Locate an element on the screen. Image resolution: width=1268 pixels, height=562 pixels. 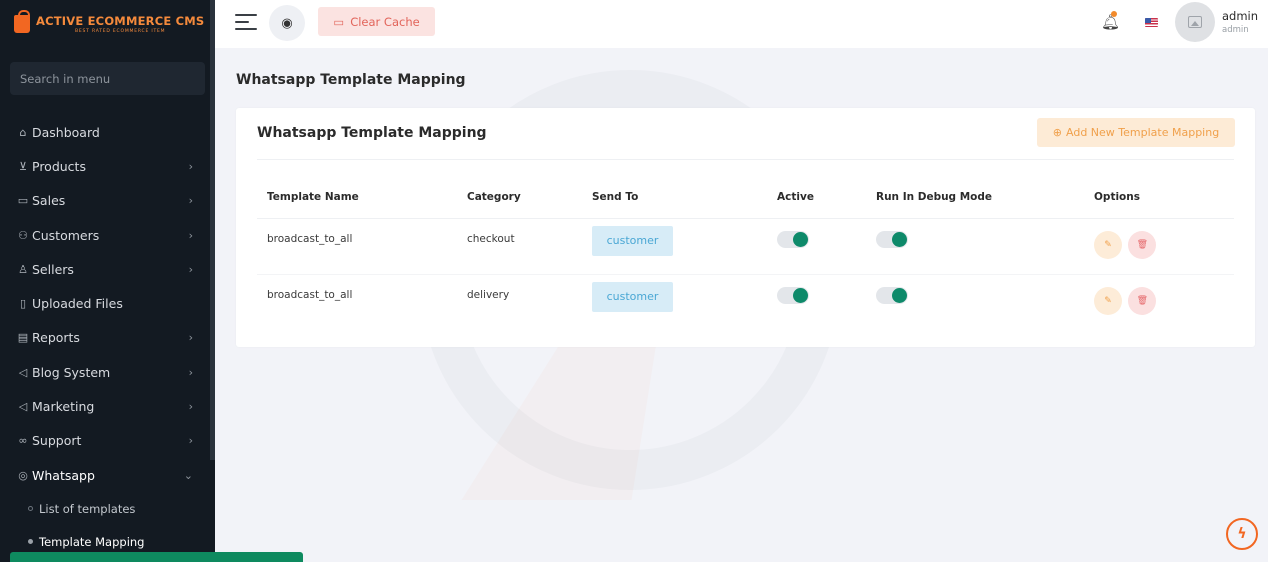
globe-icon: ◉ is located at coordinates (287, 23).